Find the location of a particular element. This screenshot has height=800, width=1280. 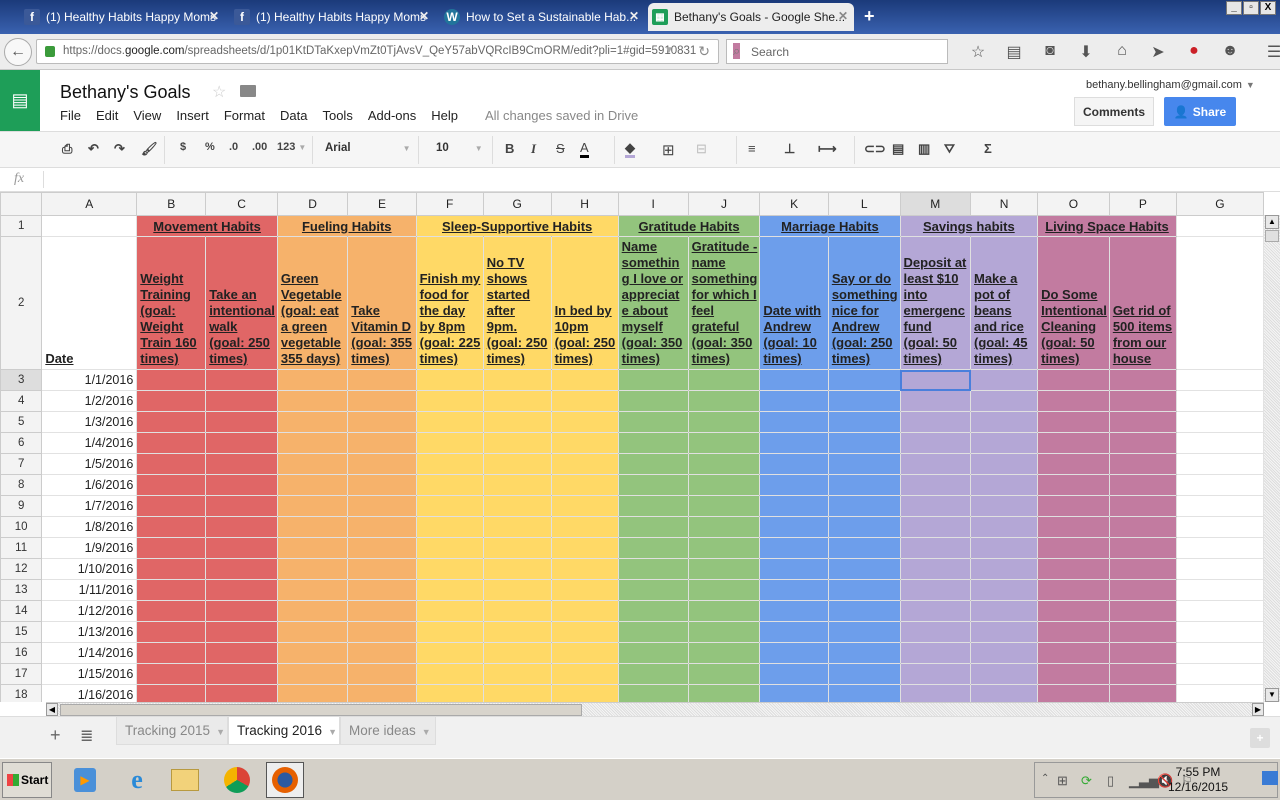

filter-icon: ⛛ is located at coordinates (949, 149).